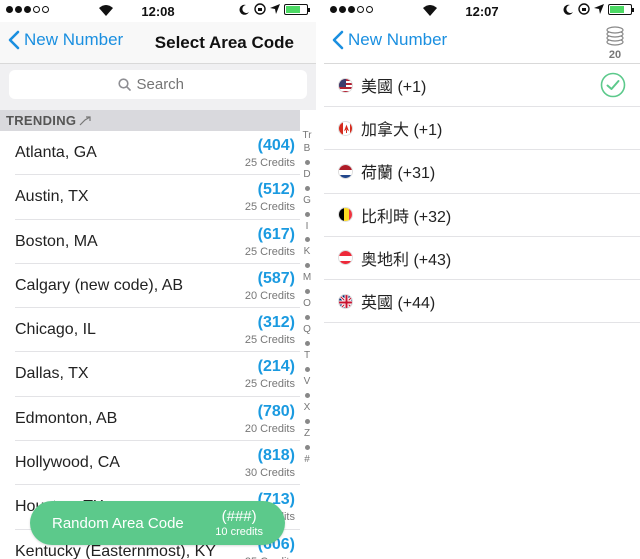  Describe the element at coordinates (482, 43) in the screenshot. I see `nav-bar: New Number 20` at that location.